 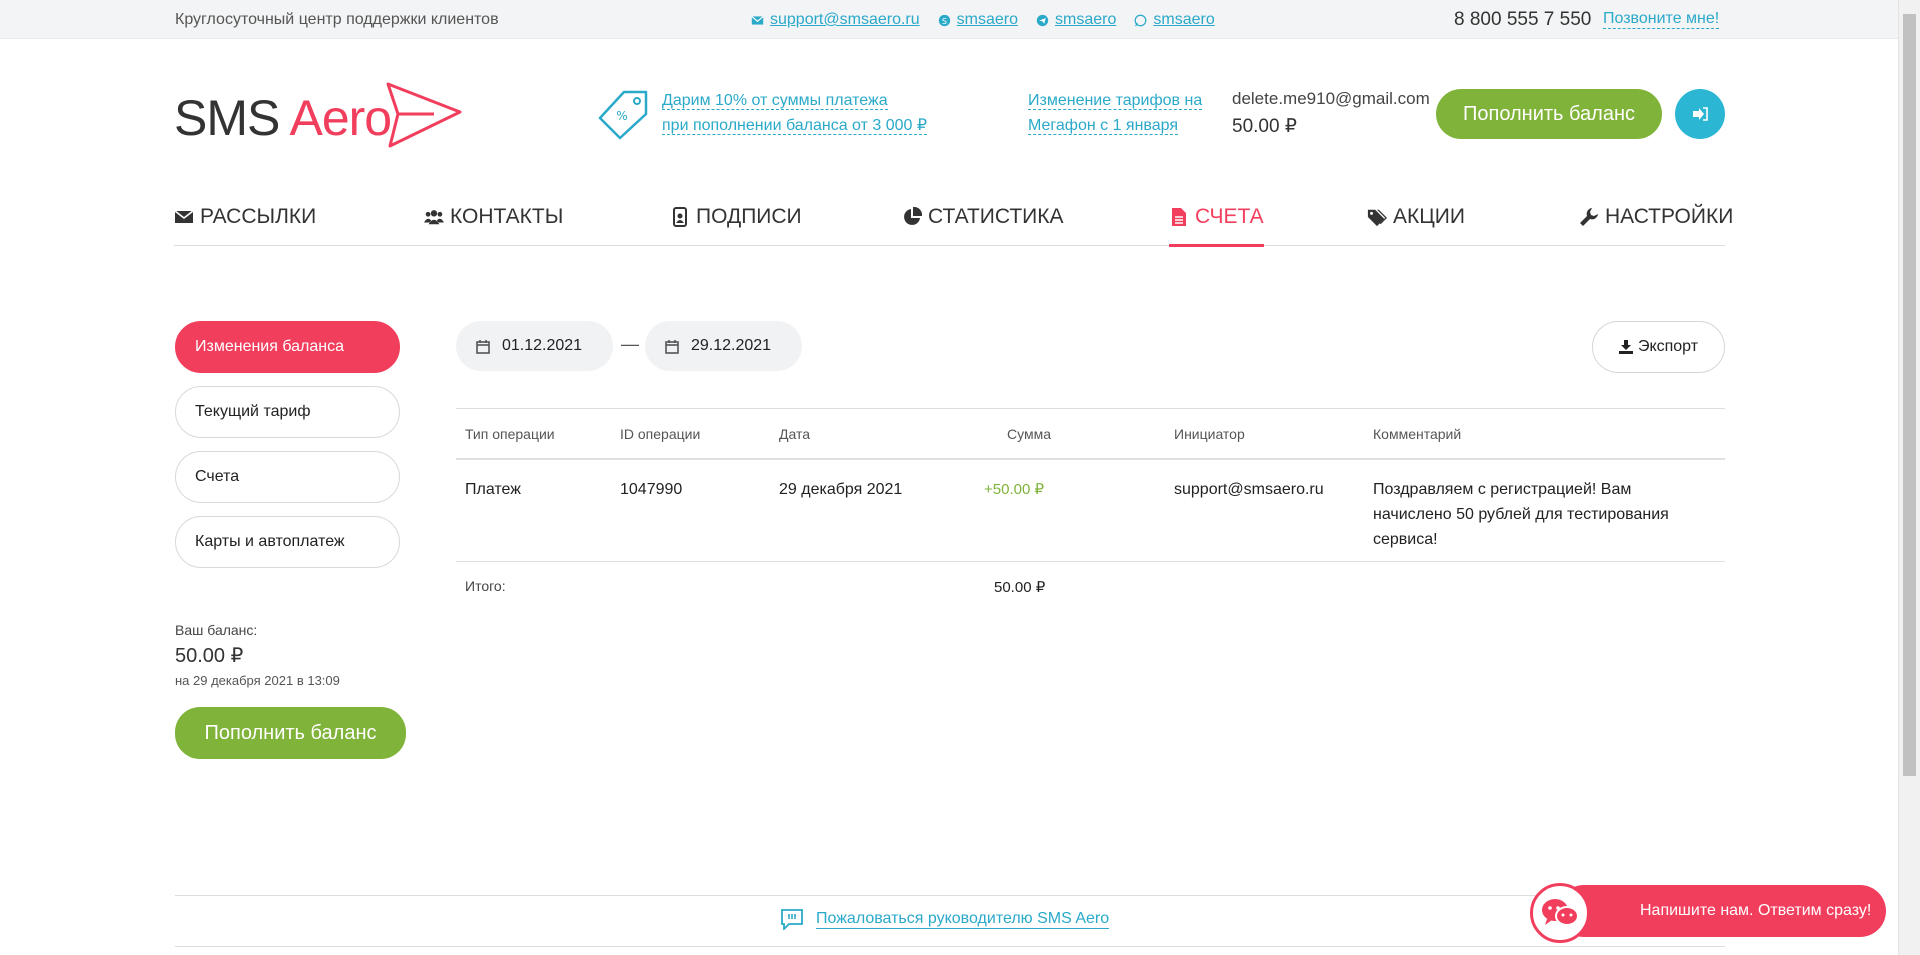 I want to click on nav-label: РАССЫЛКИ, so click(x=258, y=216).